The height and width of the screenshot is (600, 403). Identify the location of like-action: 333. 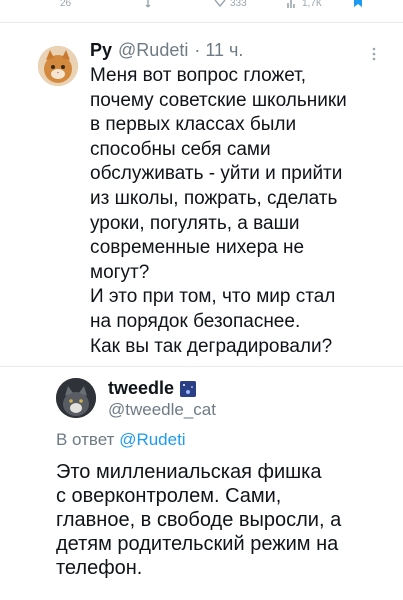
(230, 4).